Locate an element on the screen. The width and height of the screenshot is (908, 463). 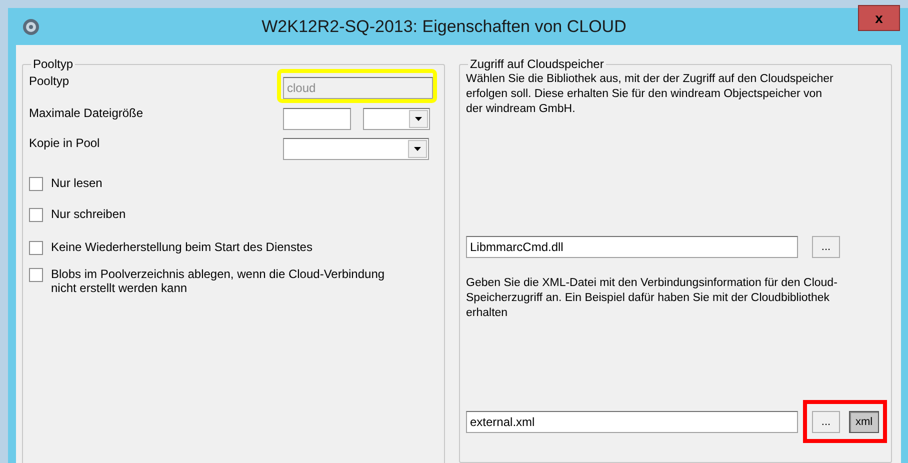
field-label: Kopie in Pool is located at coordinates (65, 142).